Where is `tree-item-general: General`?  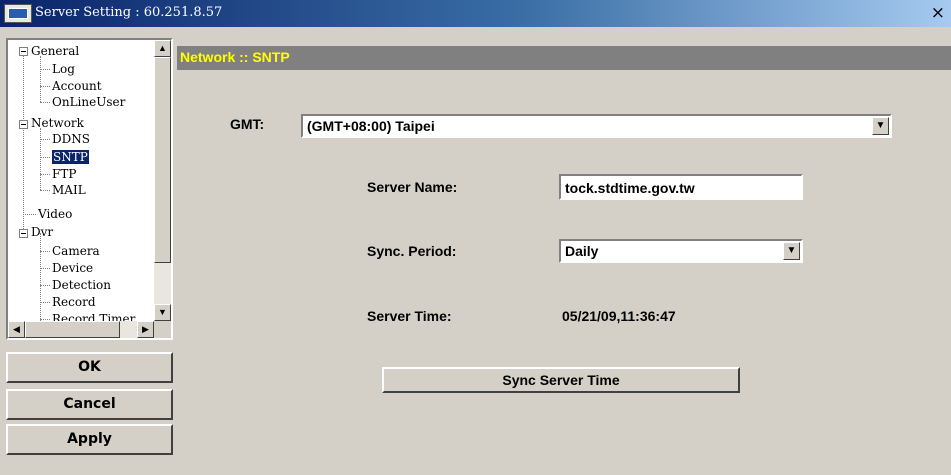
tree-item-general: General is located at coordinates (55, 51).